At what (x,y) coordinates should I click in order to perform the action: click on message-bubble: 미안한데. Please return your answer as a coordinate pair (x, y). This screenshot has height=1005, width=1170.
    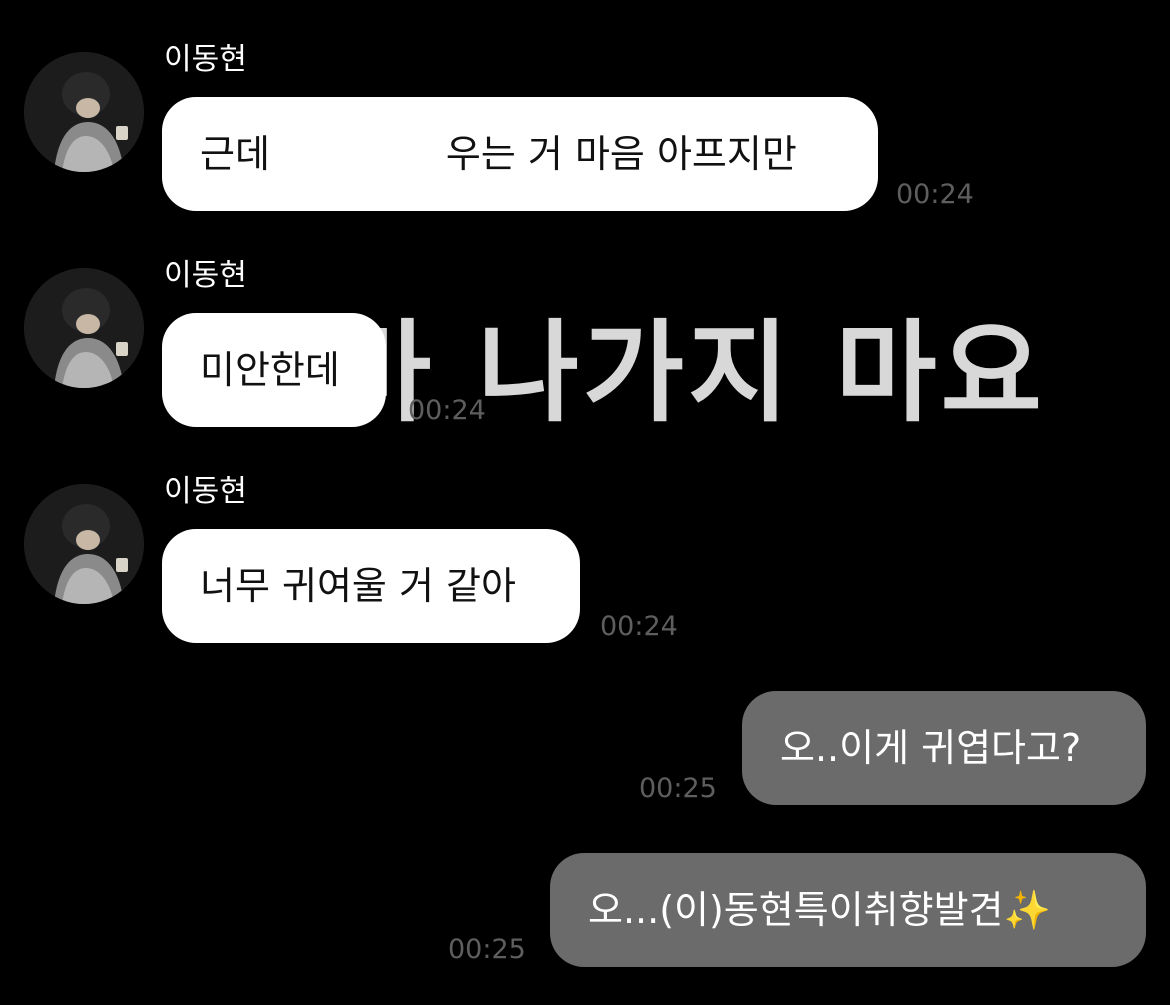
    Looking at the image, I should click on (274, 370).